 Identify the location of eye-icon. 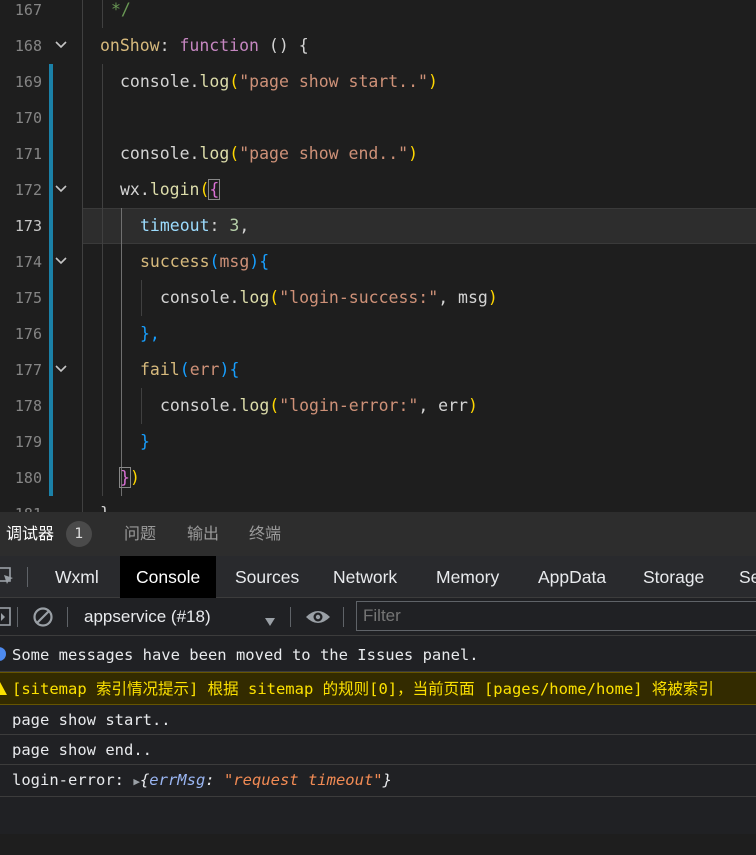
(318, 619).